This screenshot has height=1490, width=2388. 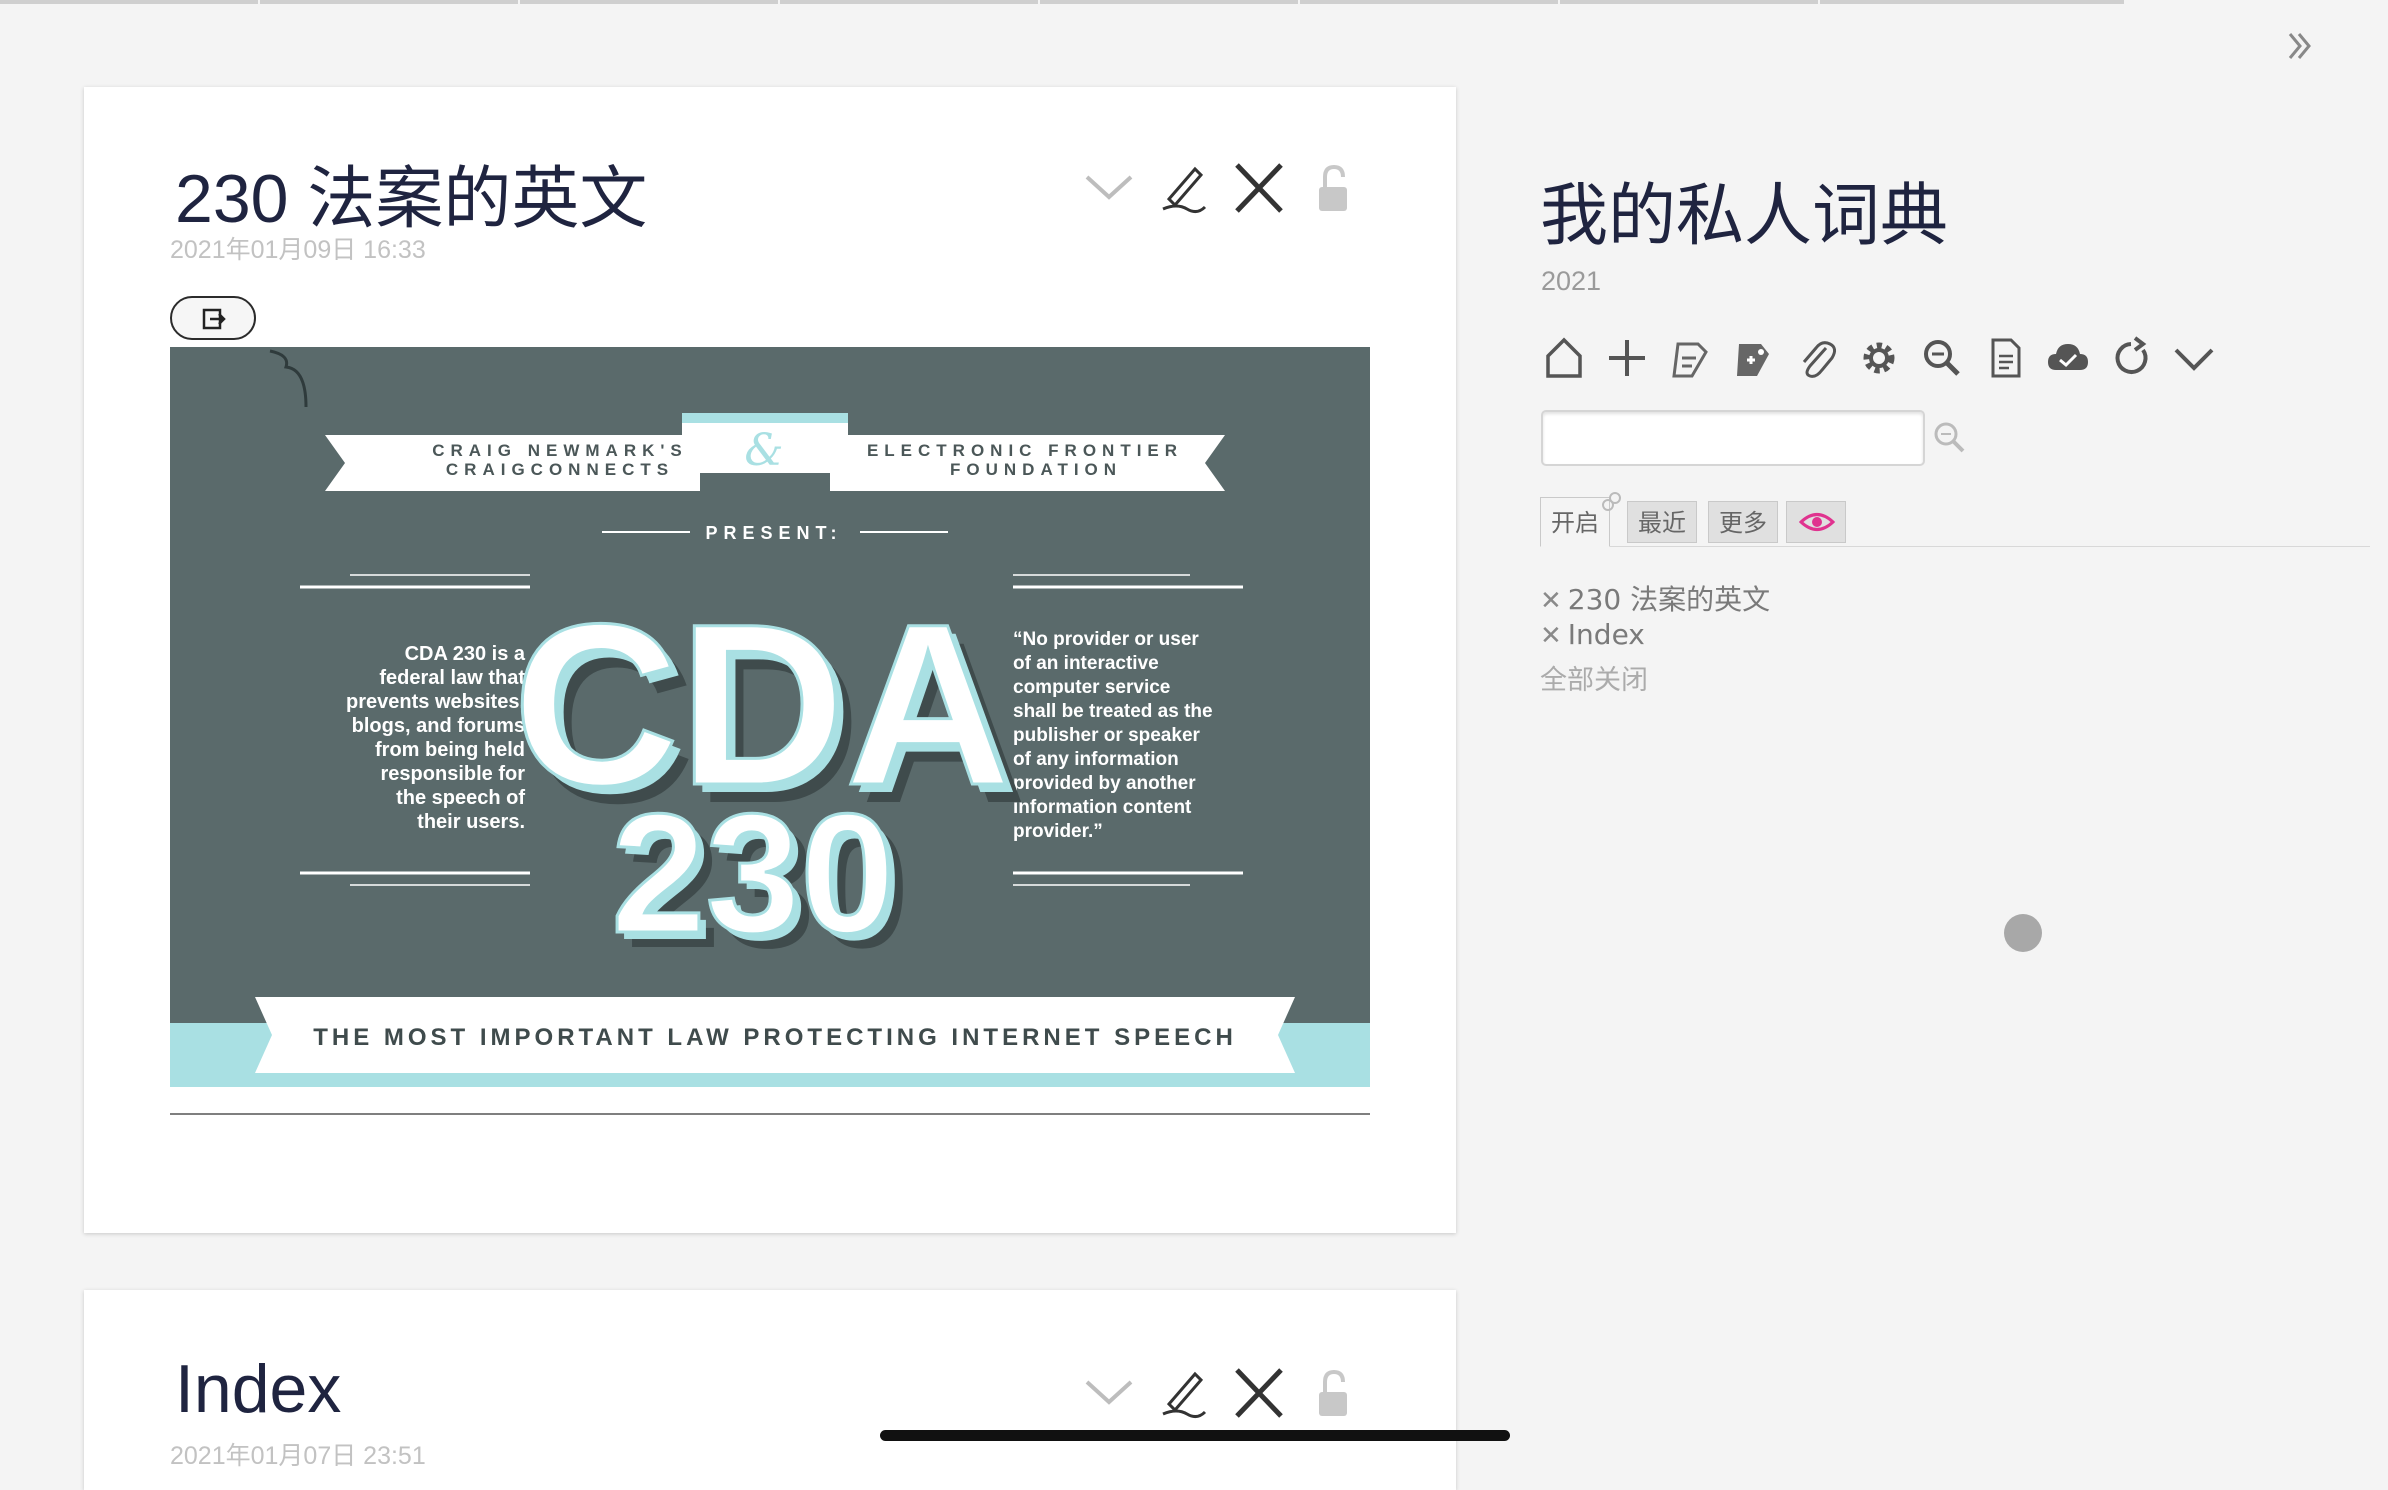 I want to click on poster-left-line: from being held, so click(x=450, y=750).